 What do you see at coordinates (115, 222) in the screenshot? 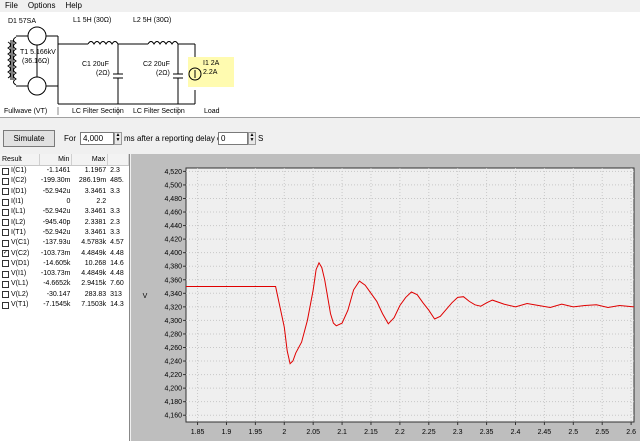
I see `row-extra: 2.3` at bounding box center [115, 222].